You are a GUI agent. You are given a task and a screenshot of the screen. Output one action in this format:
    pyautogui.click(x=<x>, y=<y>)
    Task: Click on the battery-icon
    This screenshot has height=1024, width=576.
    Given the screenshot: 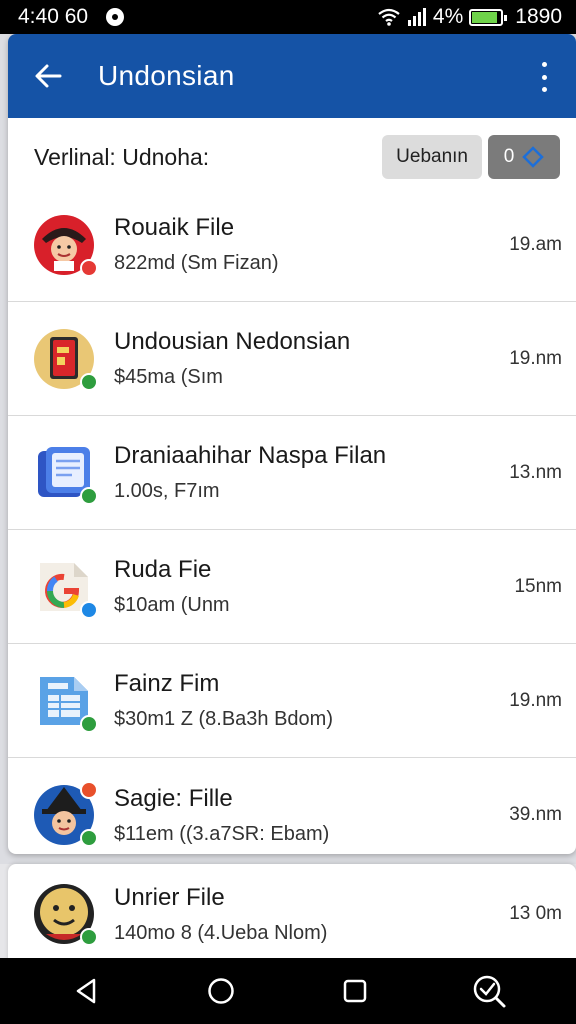 What is the action you would take?
    pyautogui.click(x=488, y=17)
    